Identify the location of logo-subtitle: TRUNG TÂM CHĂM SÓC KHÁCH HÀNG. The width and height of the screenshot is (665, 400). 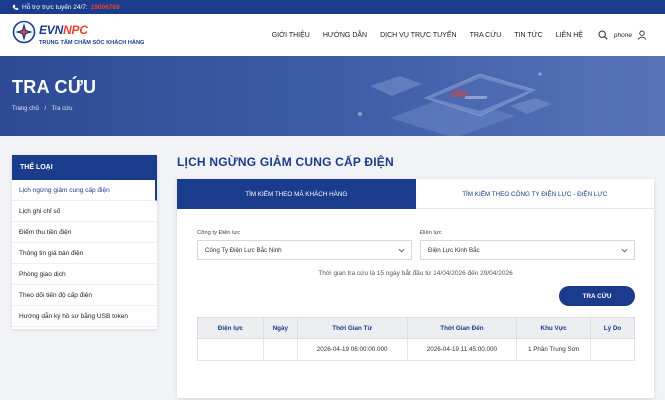
(92, 43).